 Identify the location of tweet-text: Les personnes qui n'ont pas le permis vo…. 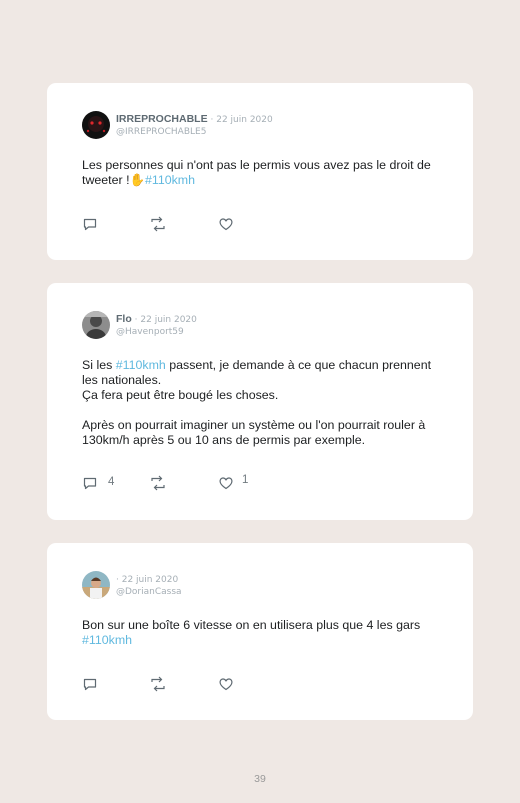
(262, 173).